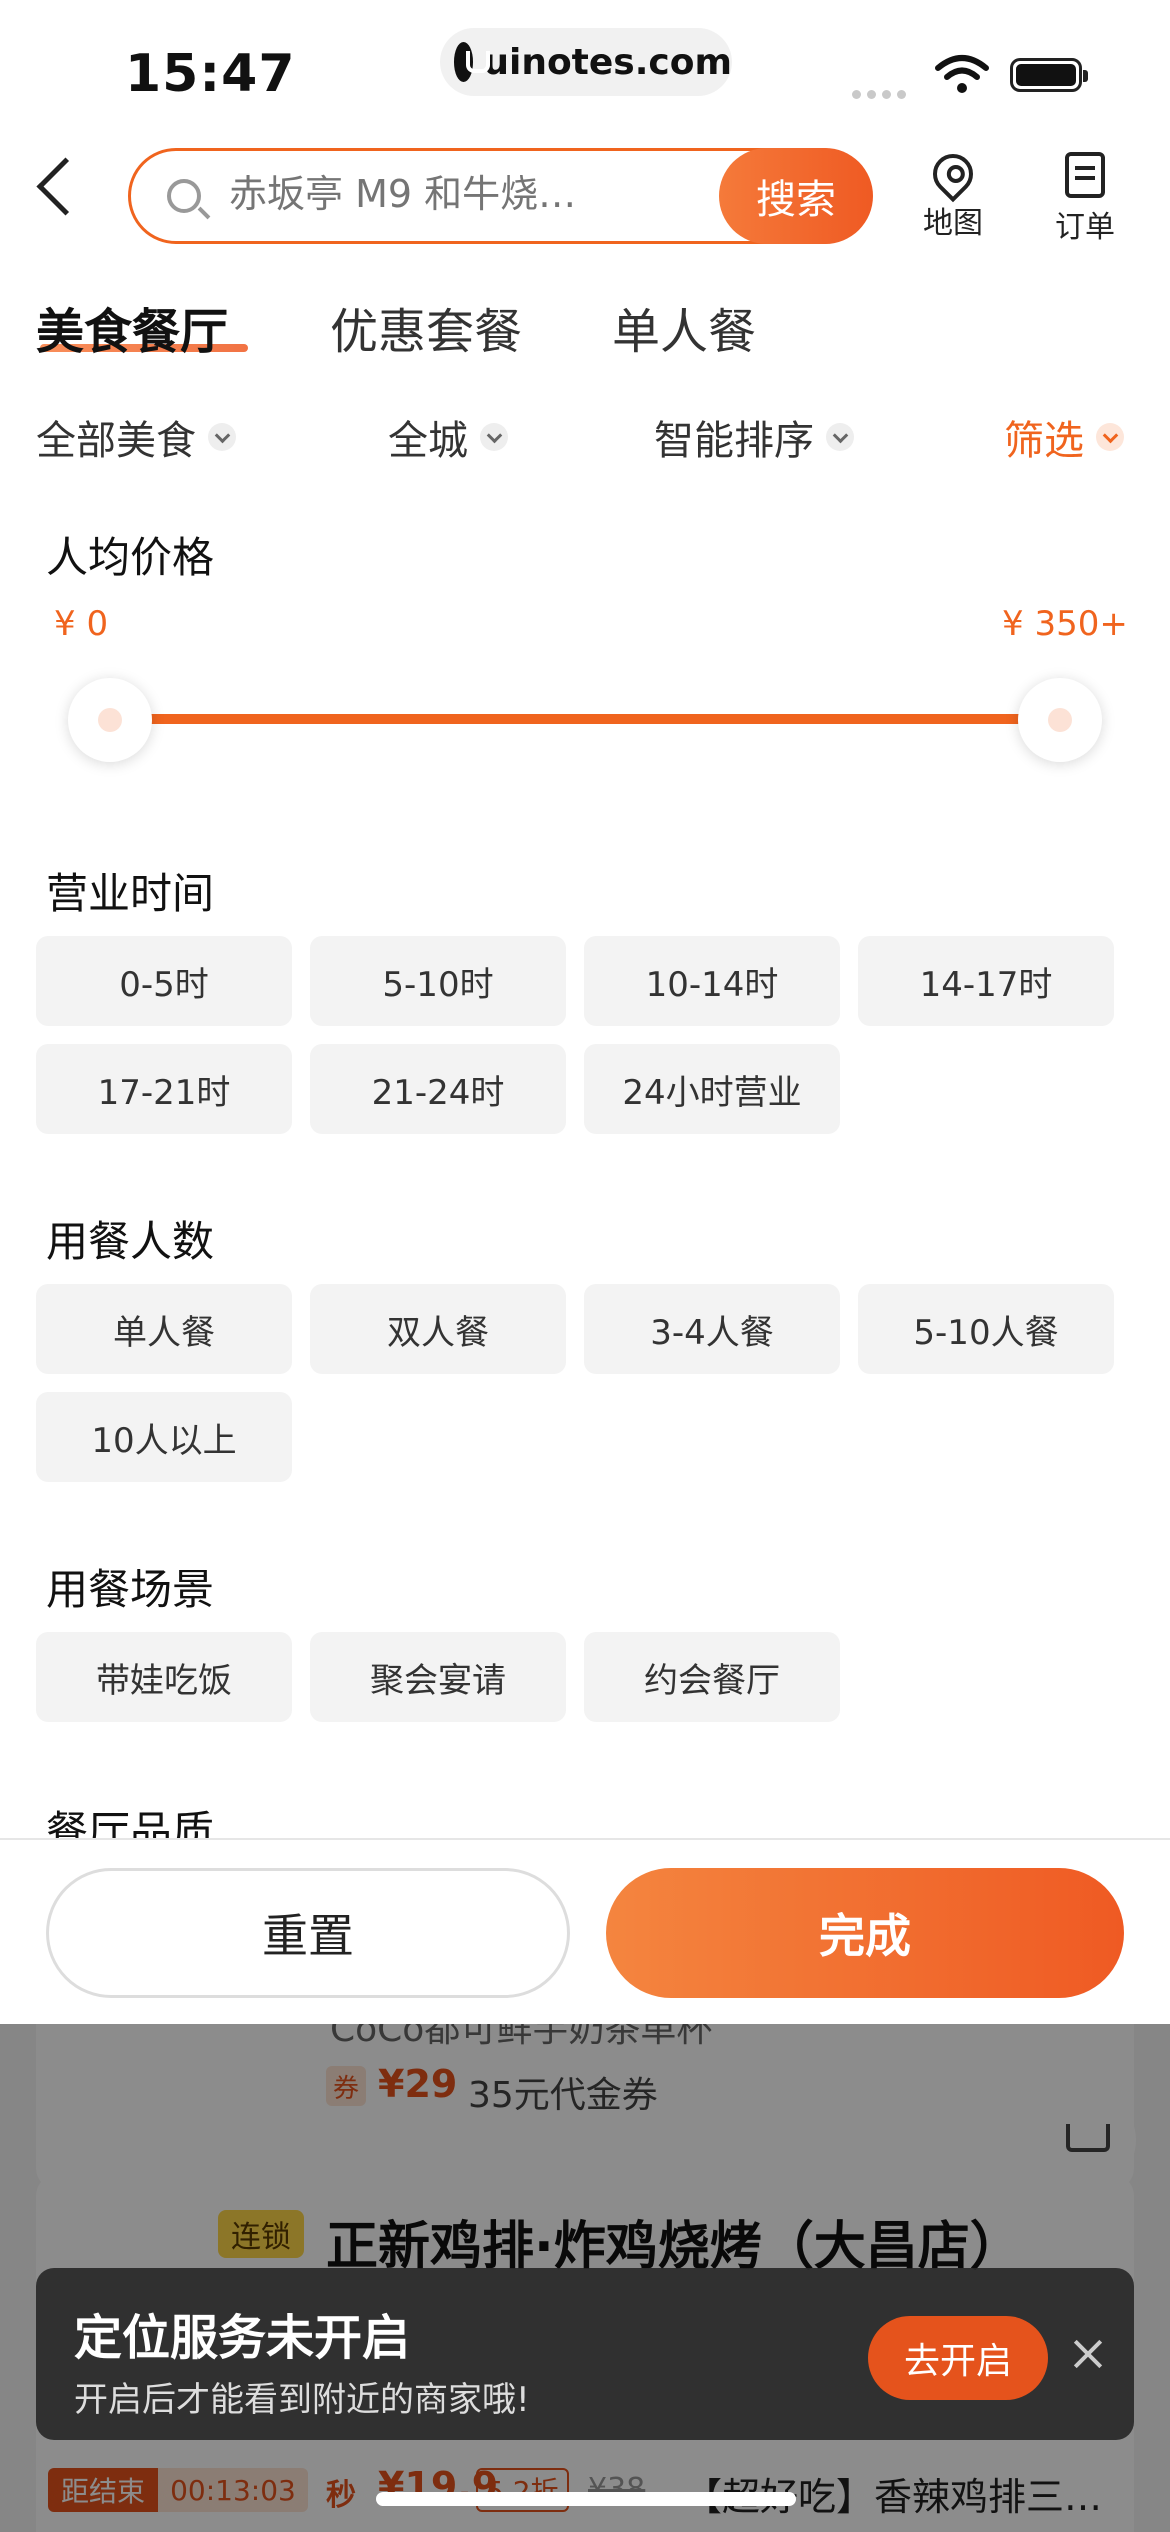 Image resolution: width=1170 pixels, height=2532 pixels. What do you see at coordinates (164, 981) in the screenshot?
I see `hours-option: 0-5时` at bounding box center [164, 981].